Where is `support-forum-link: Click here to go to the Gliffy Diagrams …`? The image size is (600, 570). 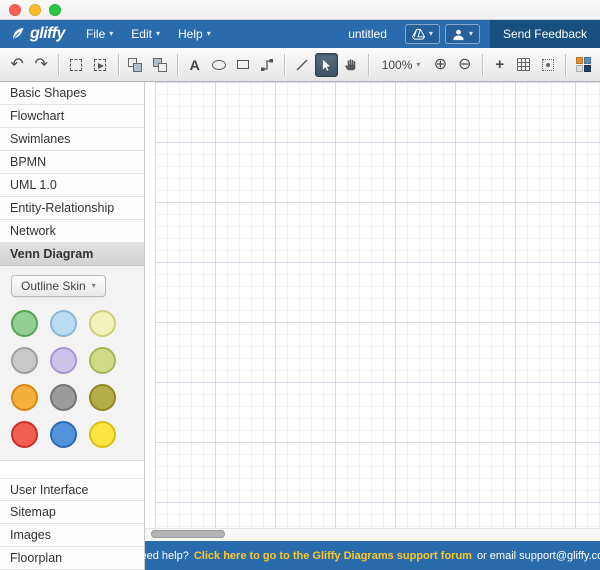
support-forum-link: Click here to go to the Gliffy Diagrams … is located at coordinates (333, 556).